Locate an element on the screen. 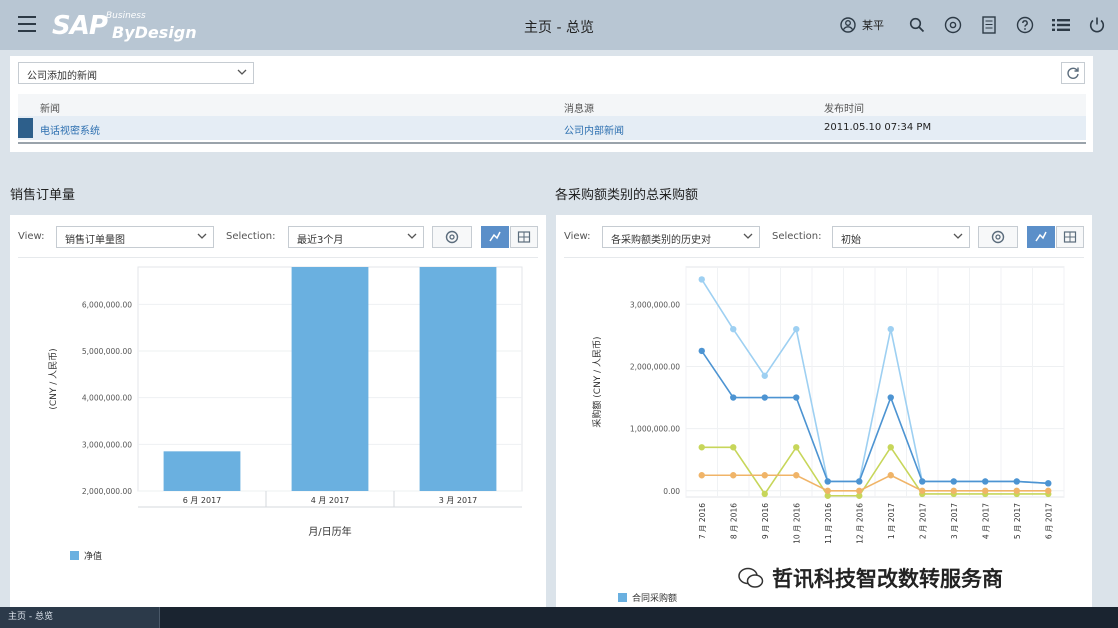 The width and height of the screenshot is (1118, 628). selection-value: 最近3个月 is located at coordinates (320, 240).